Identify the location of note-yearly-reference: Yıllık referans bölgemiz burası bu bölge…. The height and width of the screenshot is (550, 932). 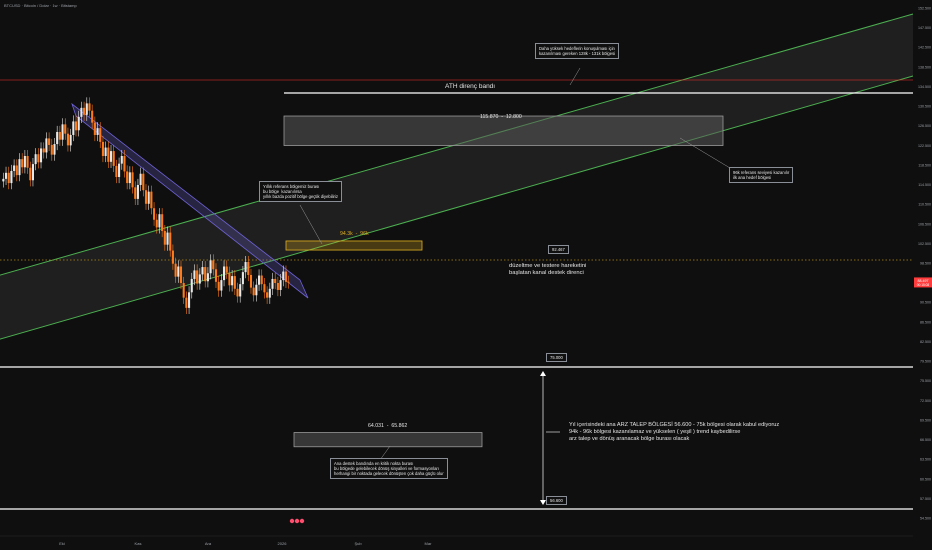
(300, 191).